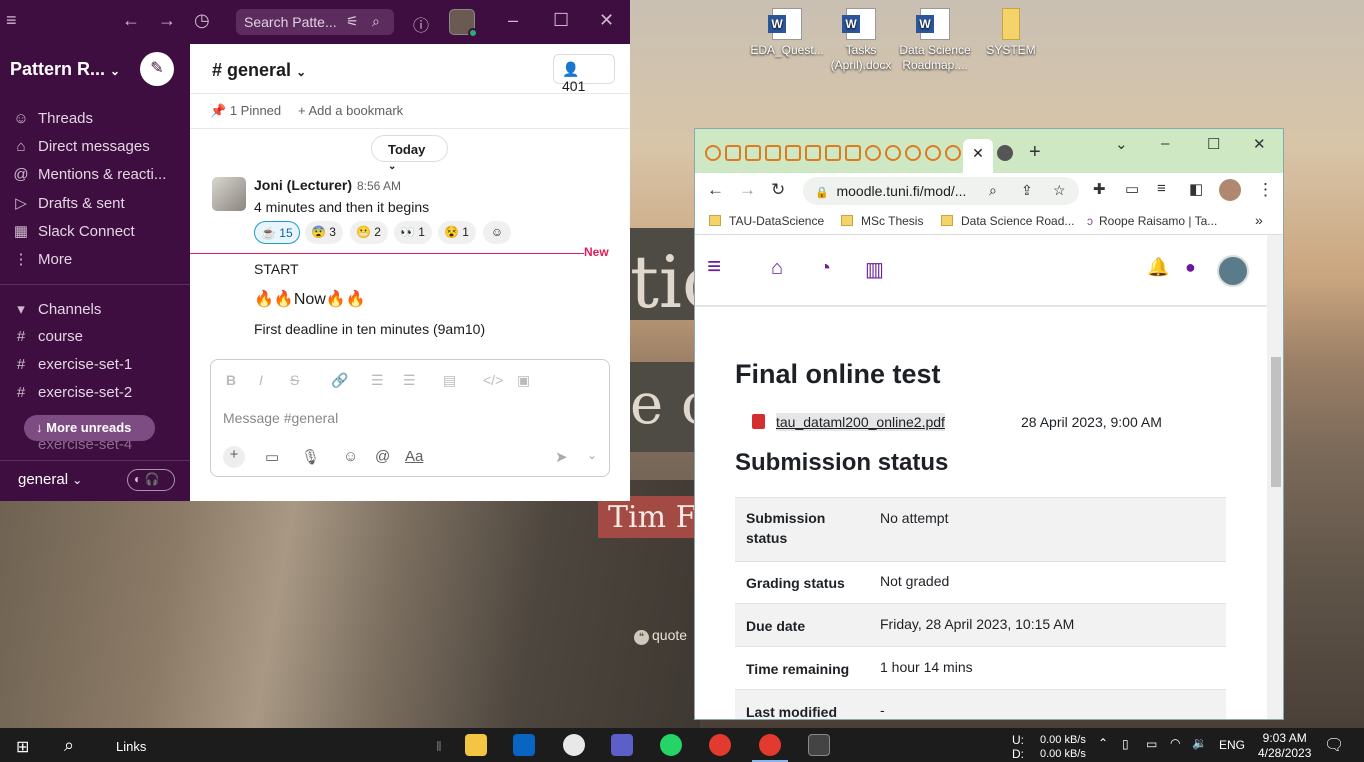  Describe the element at coordinates (95, 204) in the screenshot. I see `sidebar-item-drafts: ▷ Drafts & sent` at that location.